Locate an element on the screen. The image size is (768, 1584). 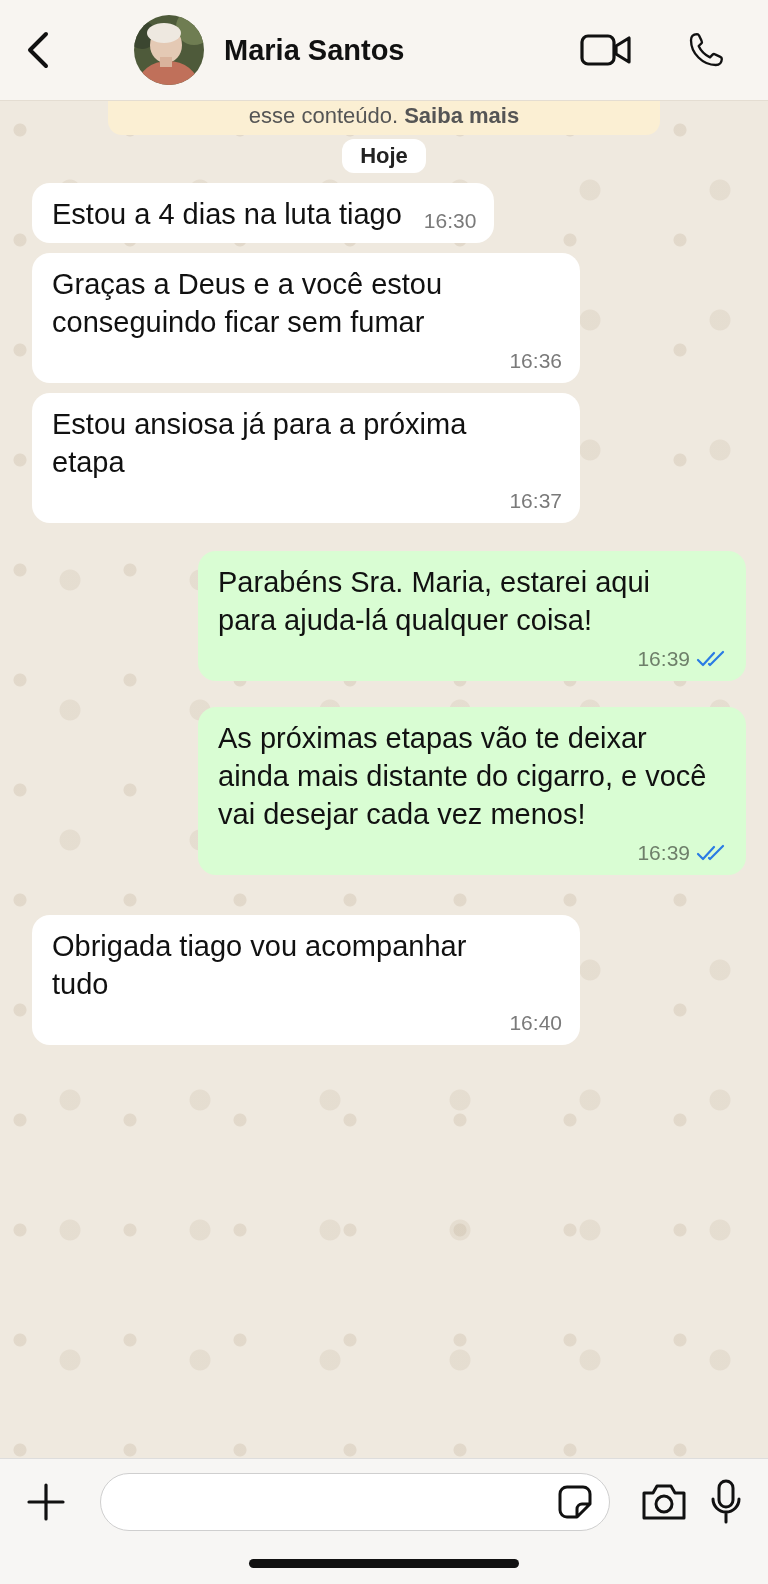
message-text: Graças a Deus e a você estou conseguindo ficar sem fumar is located at coordinates (248, 303).